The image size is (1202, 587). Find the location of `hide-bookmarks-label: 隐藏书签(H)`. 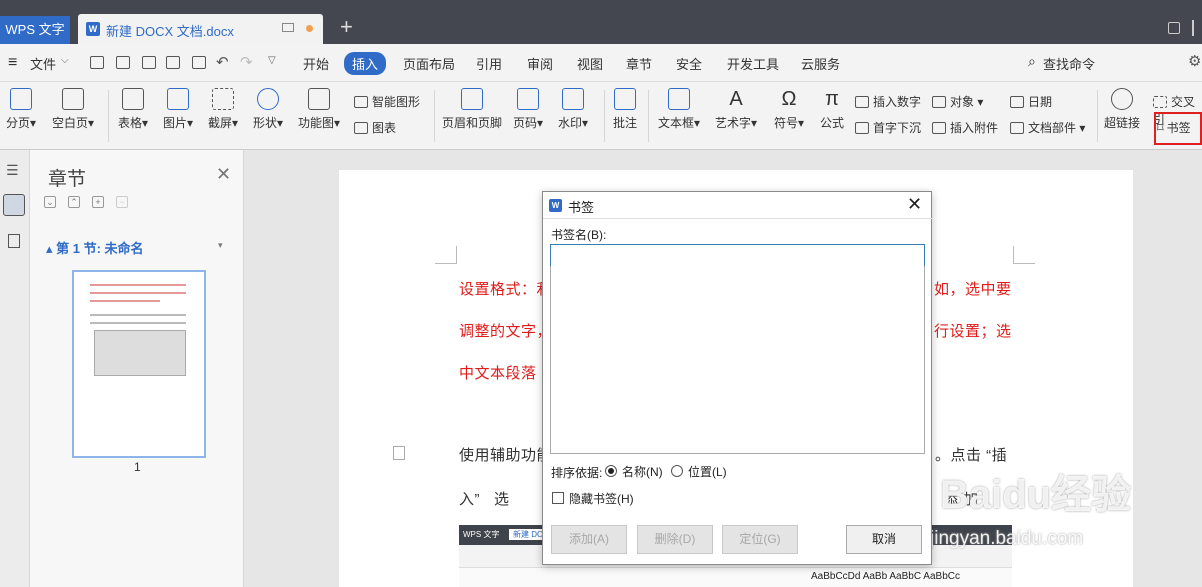

hide-bookmarks-label: 隐藏书签(H) is located at coordinates (601, 498).